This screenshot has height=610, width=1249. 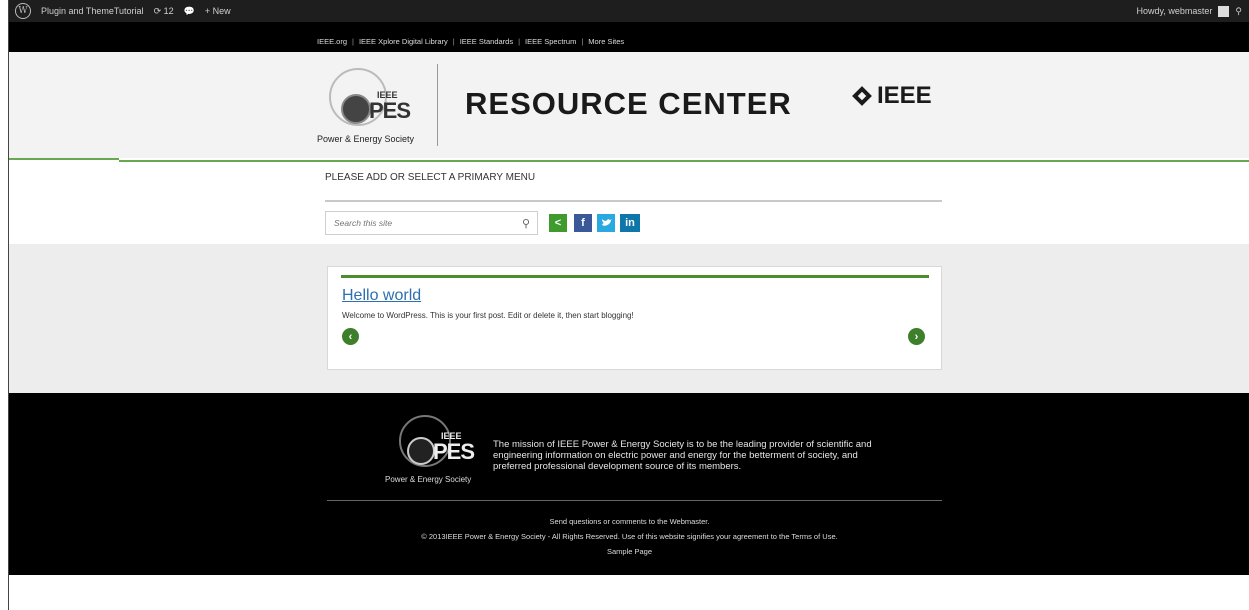 What do you see at coordinates (218, 11) in the screenshot?
I see `new-content-link: + New` at bounding box center [218, 11].